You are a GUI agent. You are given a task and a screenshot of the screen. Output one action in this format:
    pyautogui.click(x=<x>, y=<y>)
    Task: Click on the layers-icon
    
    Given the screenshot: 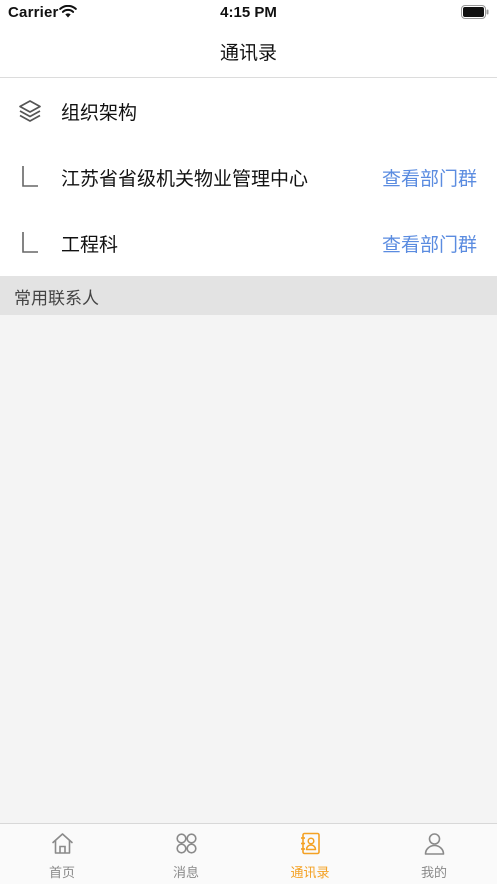 What is the action you would take?
    pyautogui.click(x=30, y=111)
    